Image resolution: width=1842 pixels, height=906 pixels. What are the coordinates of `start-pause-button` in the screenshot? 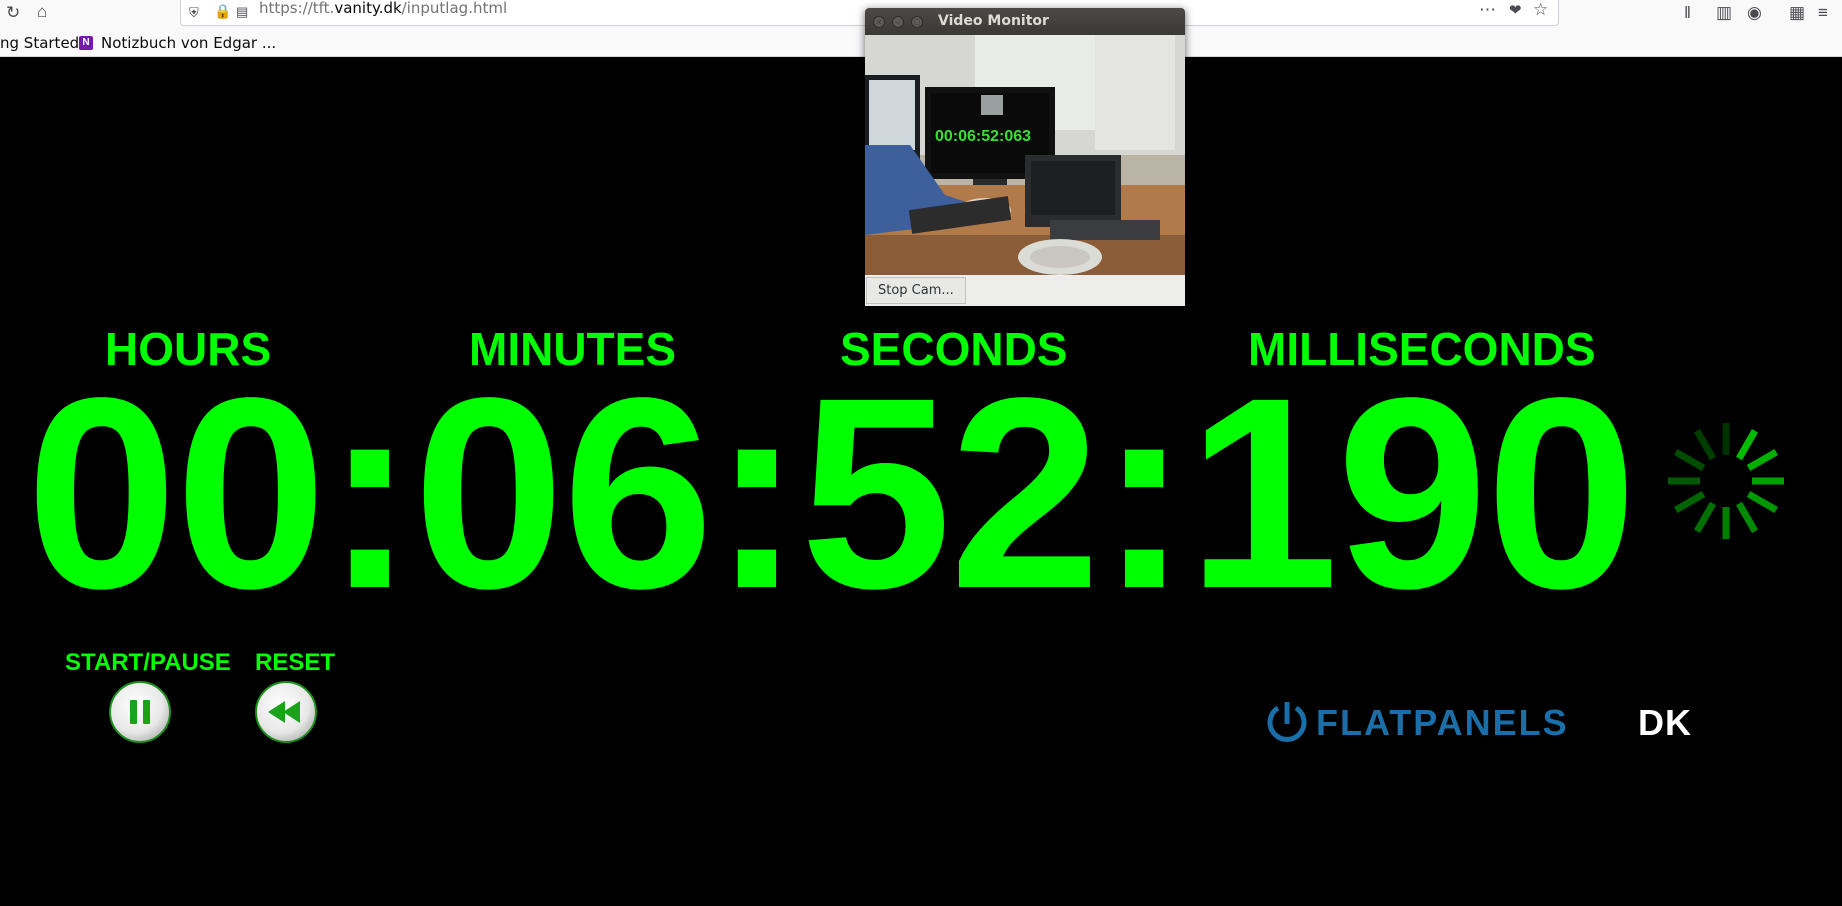 It's located at (140, 712).